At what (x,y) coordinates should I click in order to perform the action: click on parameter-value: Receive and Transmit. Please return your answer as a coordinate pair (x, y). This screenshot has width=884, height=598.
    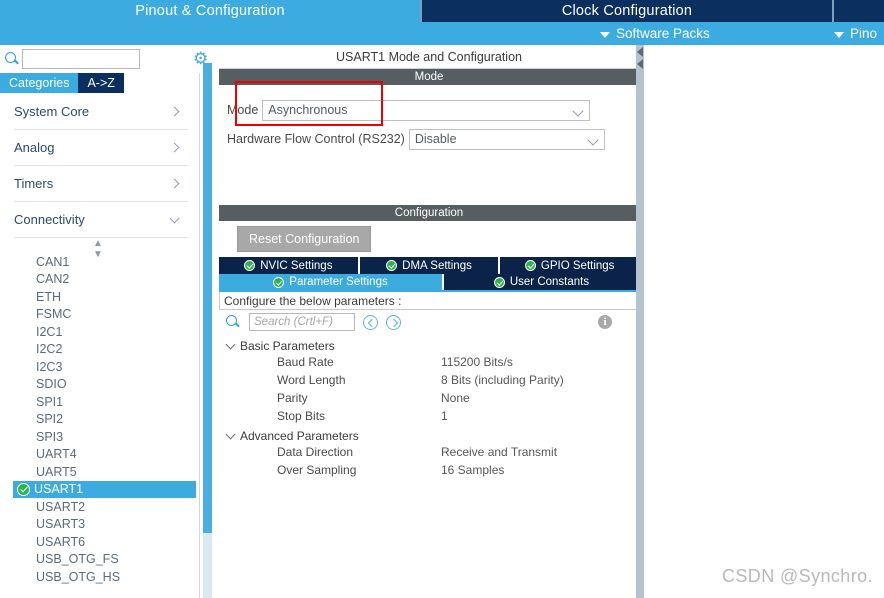
    Looking at the image, I should click on (499, 452).